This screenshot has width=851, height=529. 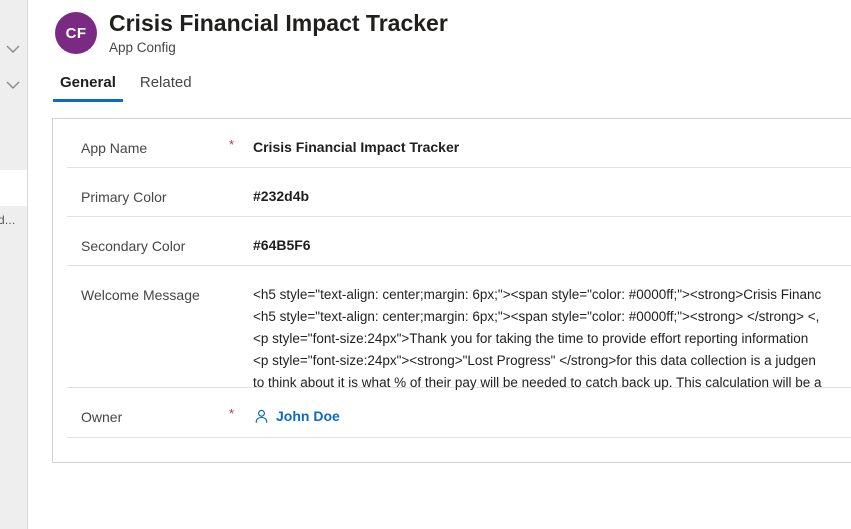 I want to click on field-value-primary-color: #232d4b, so click(x=552, y=195).